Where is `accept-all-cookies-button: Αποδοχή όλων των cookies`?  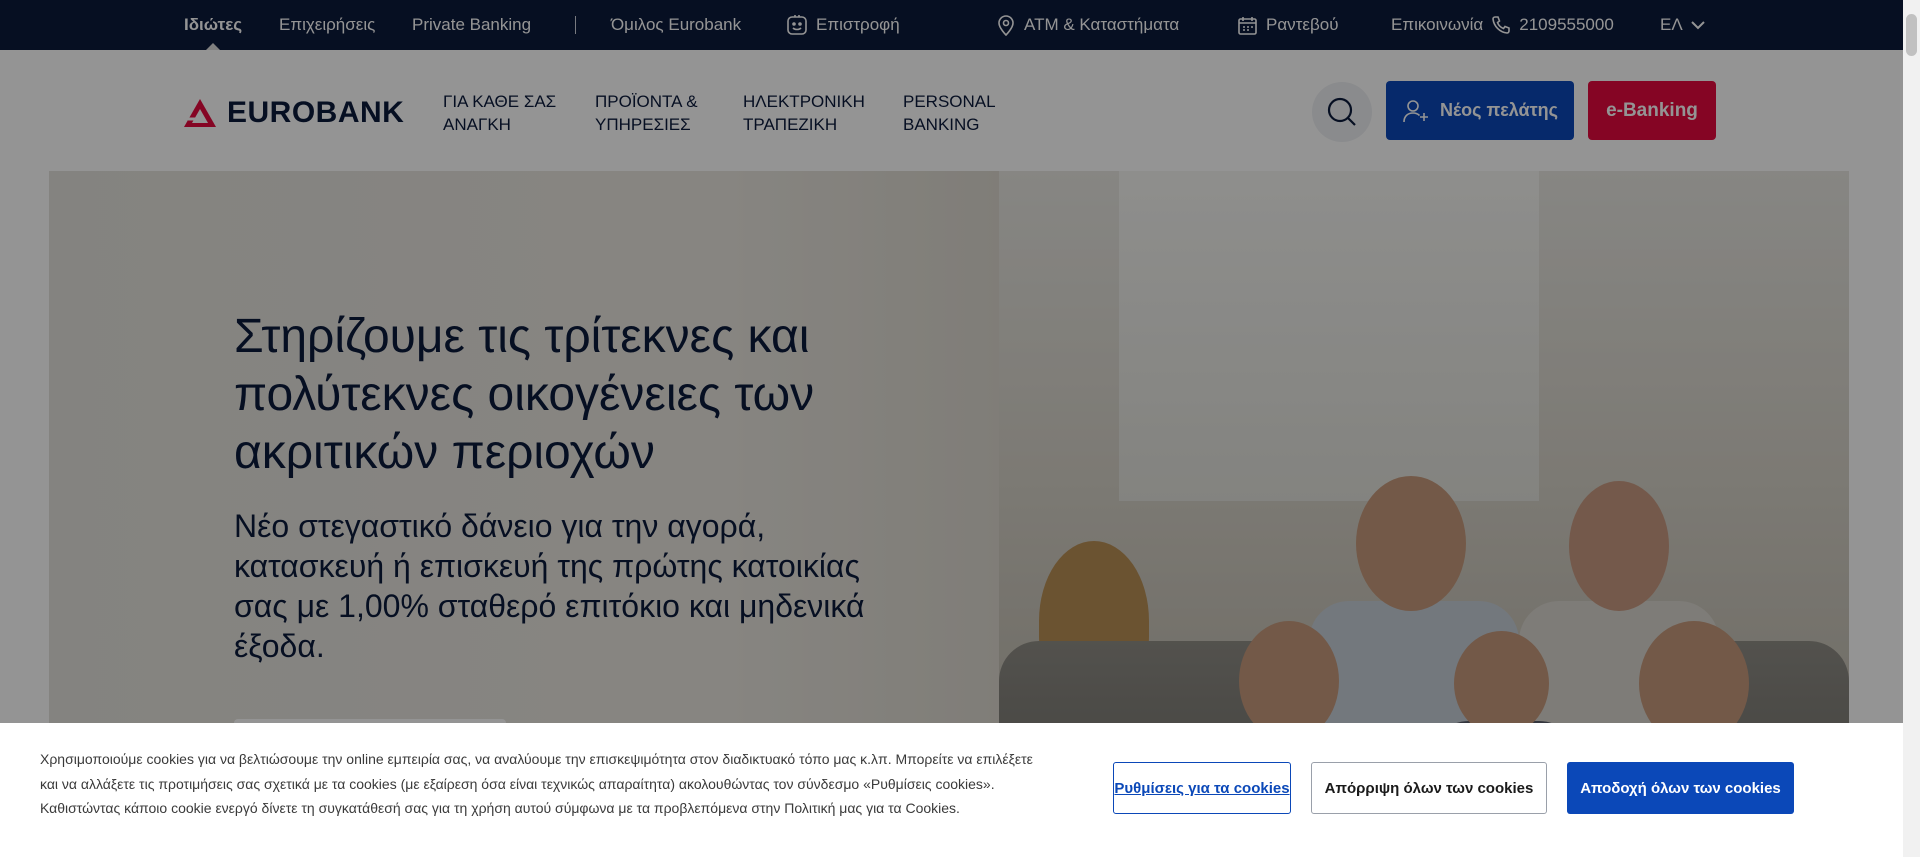
accept-all-cookies-button: Αποδοχή όλων των cookies is located at coordinates (1680, 788).